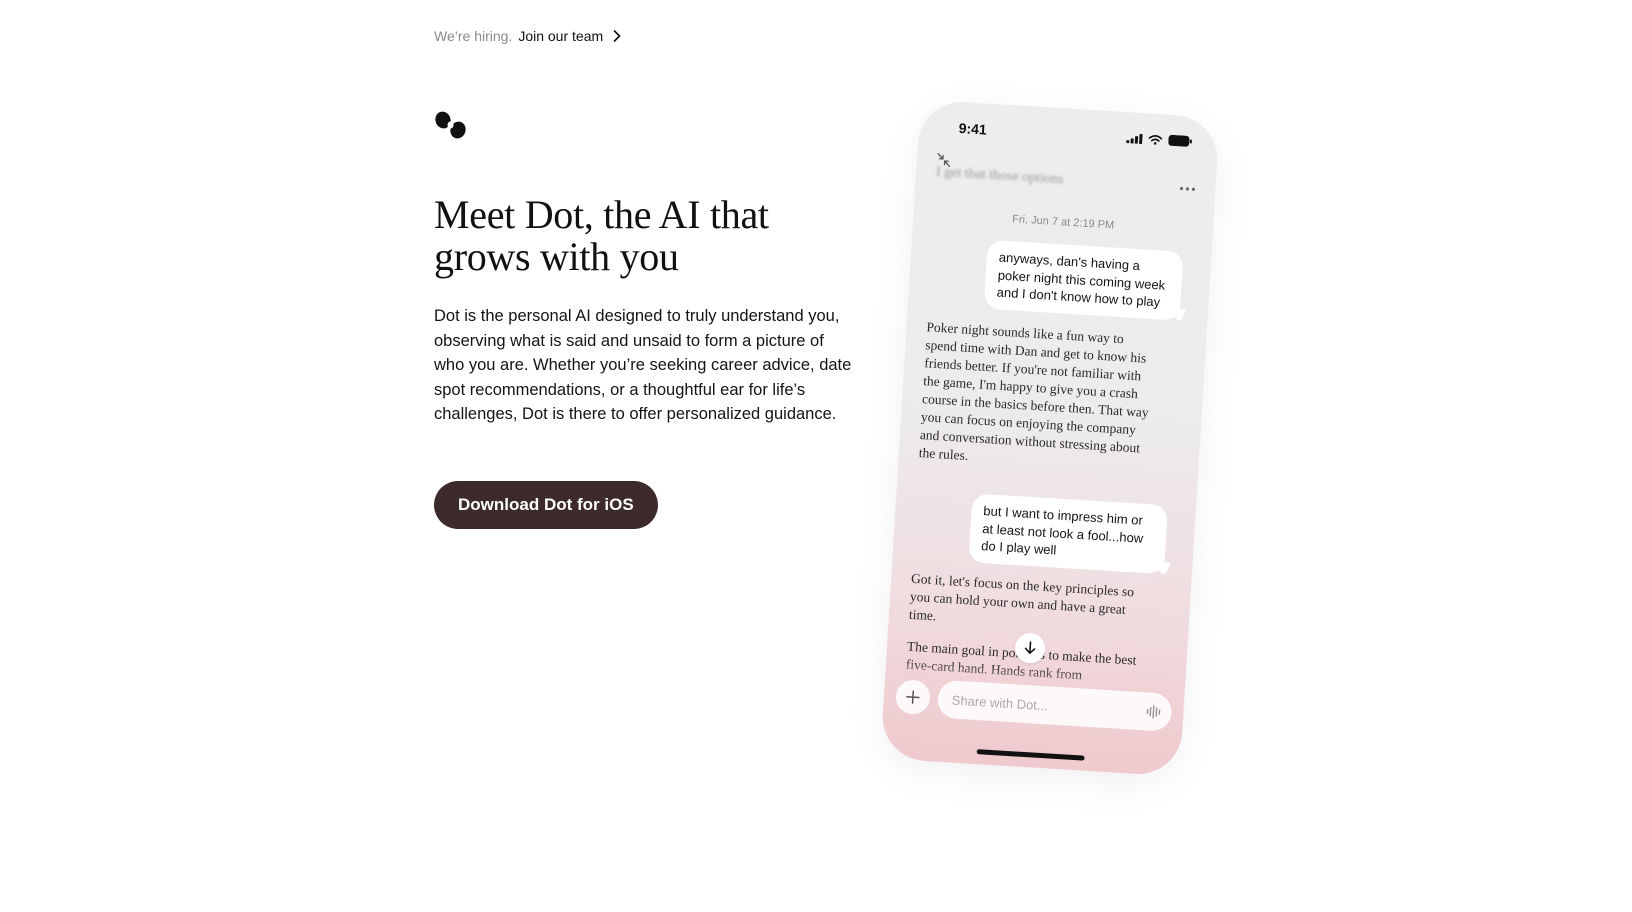 Image resolution: width=1632 pixels, height=912 pixels. Describe the element at coordinates (1180, 140) in the screenshot. I see `battery-icon` at that location.